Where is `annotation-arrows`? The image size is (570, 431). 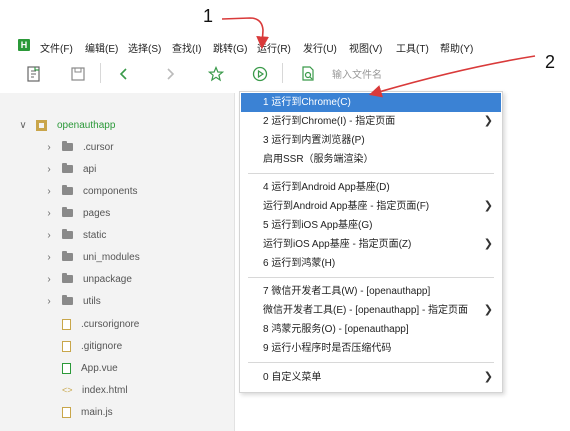
annotation-arrows is located at coordinates (378, 57).